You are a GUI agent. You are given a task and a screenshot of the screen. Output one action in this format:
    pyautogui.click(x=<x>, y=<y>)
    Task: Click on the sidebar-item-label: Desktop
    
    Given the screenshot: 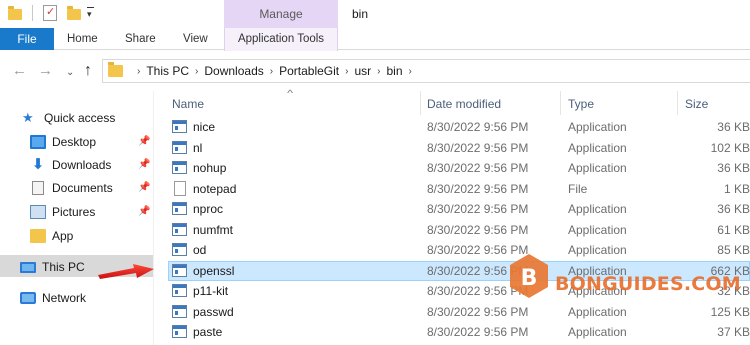 What is the action you would take?
    pyautogui.click(x=74, y=142)
    